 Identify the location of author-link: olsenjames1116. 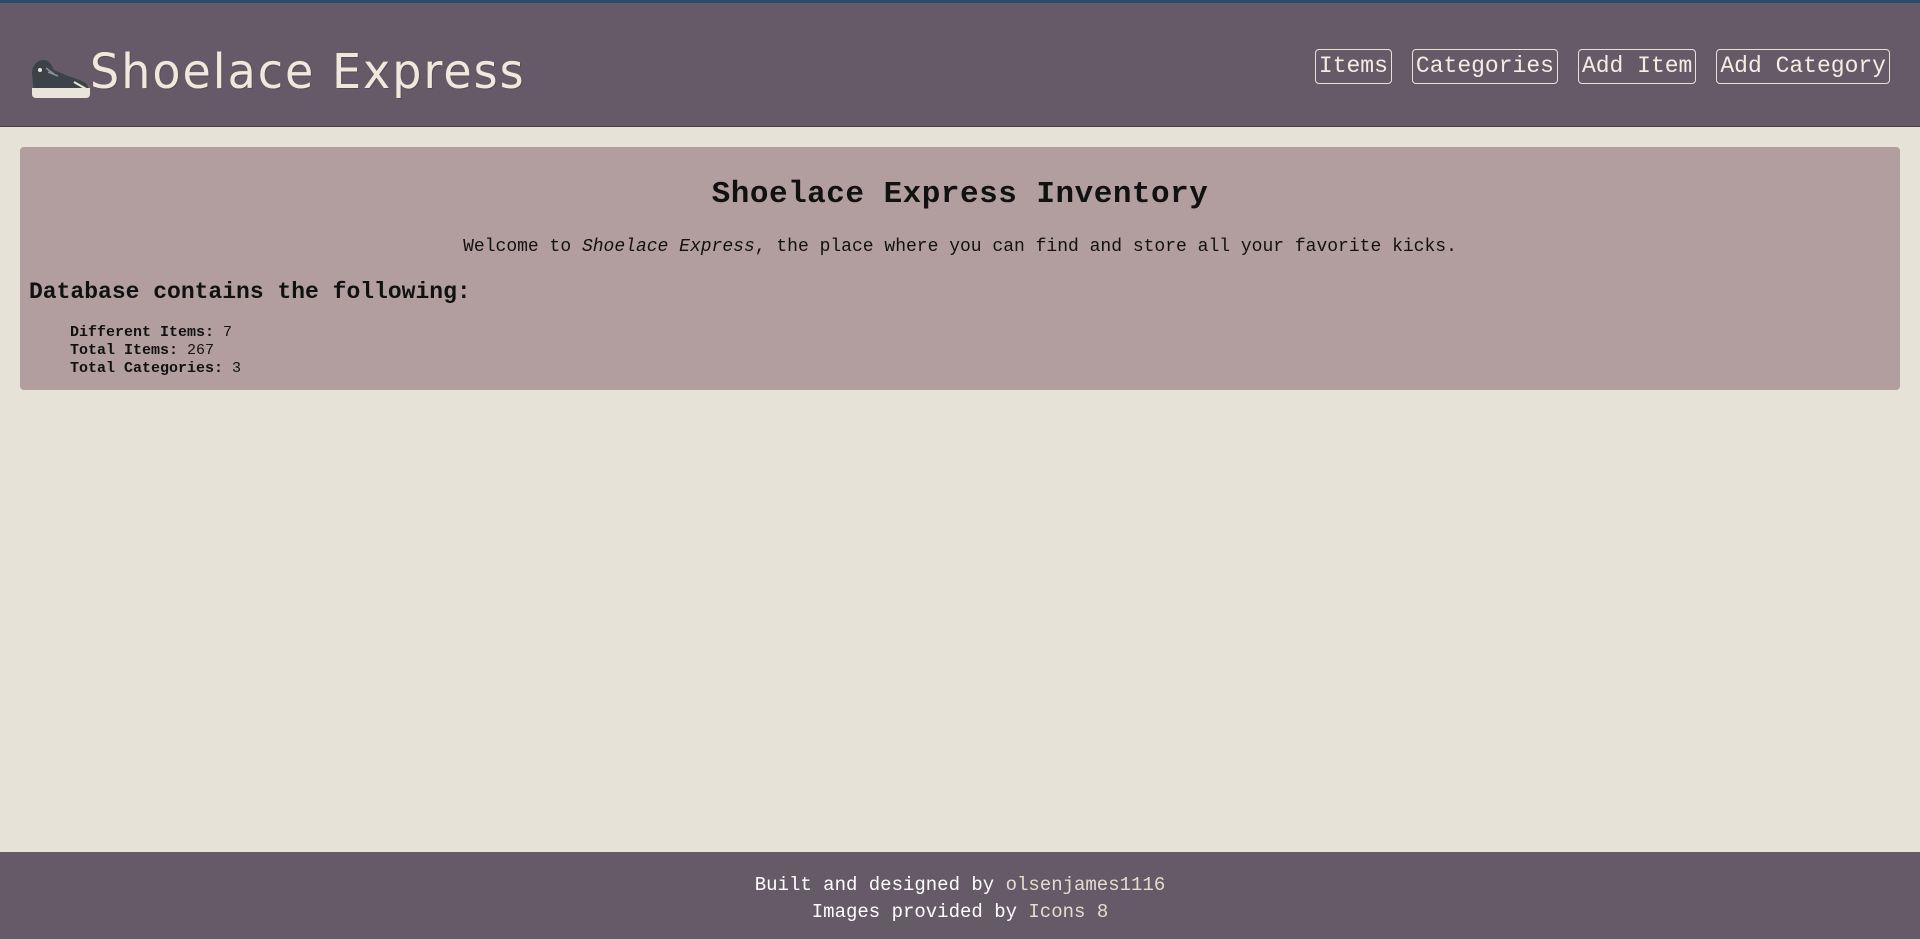
(1086, 885).